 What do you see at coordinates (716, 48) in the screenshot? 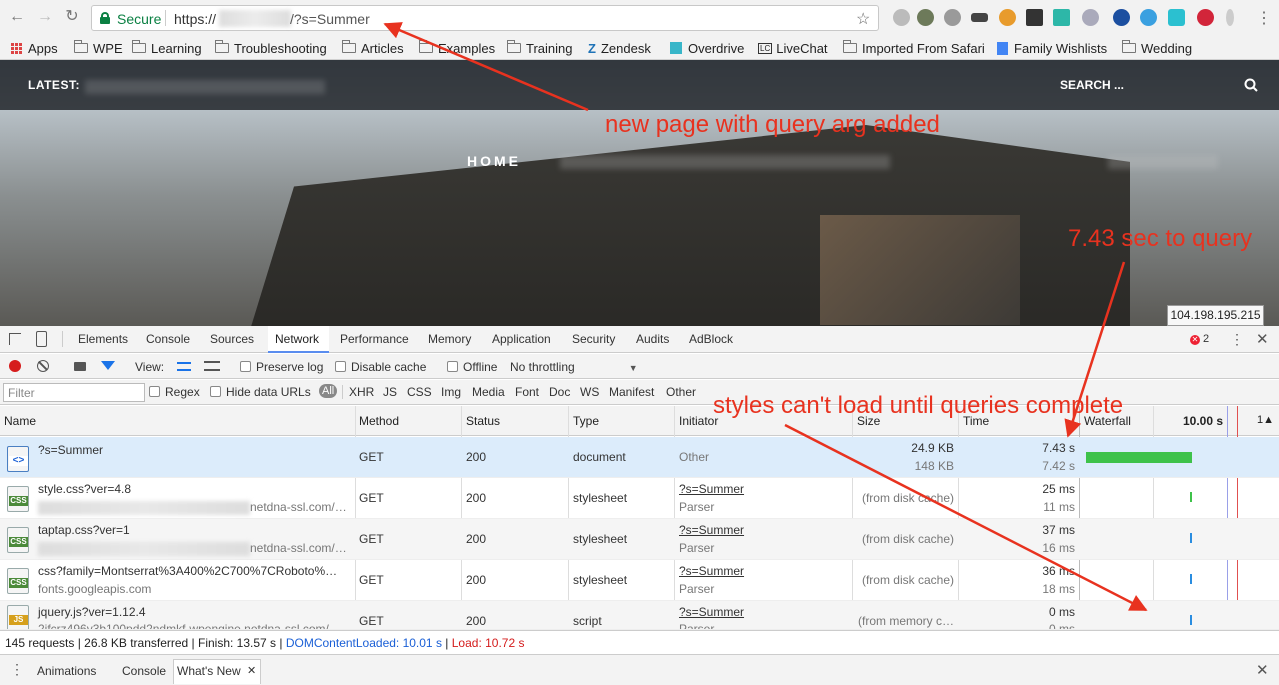
I see `bookmark-label: Overdrive` at bounding box center [716, 48].